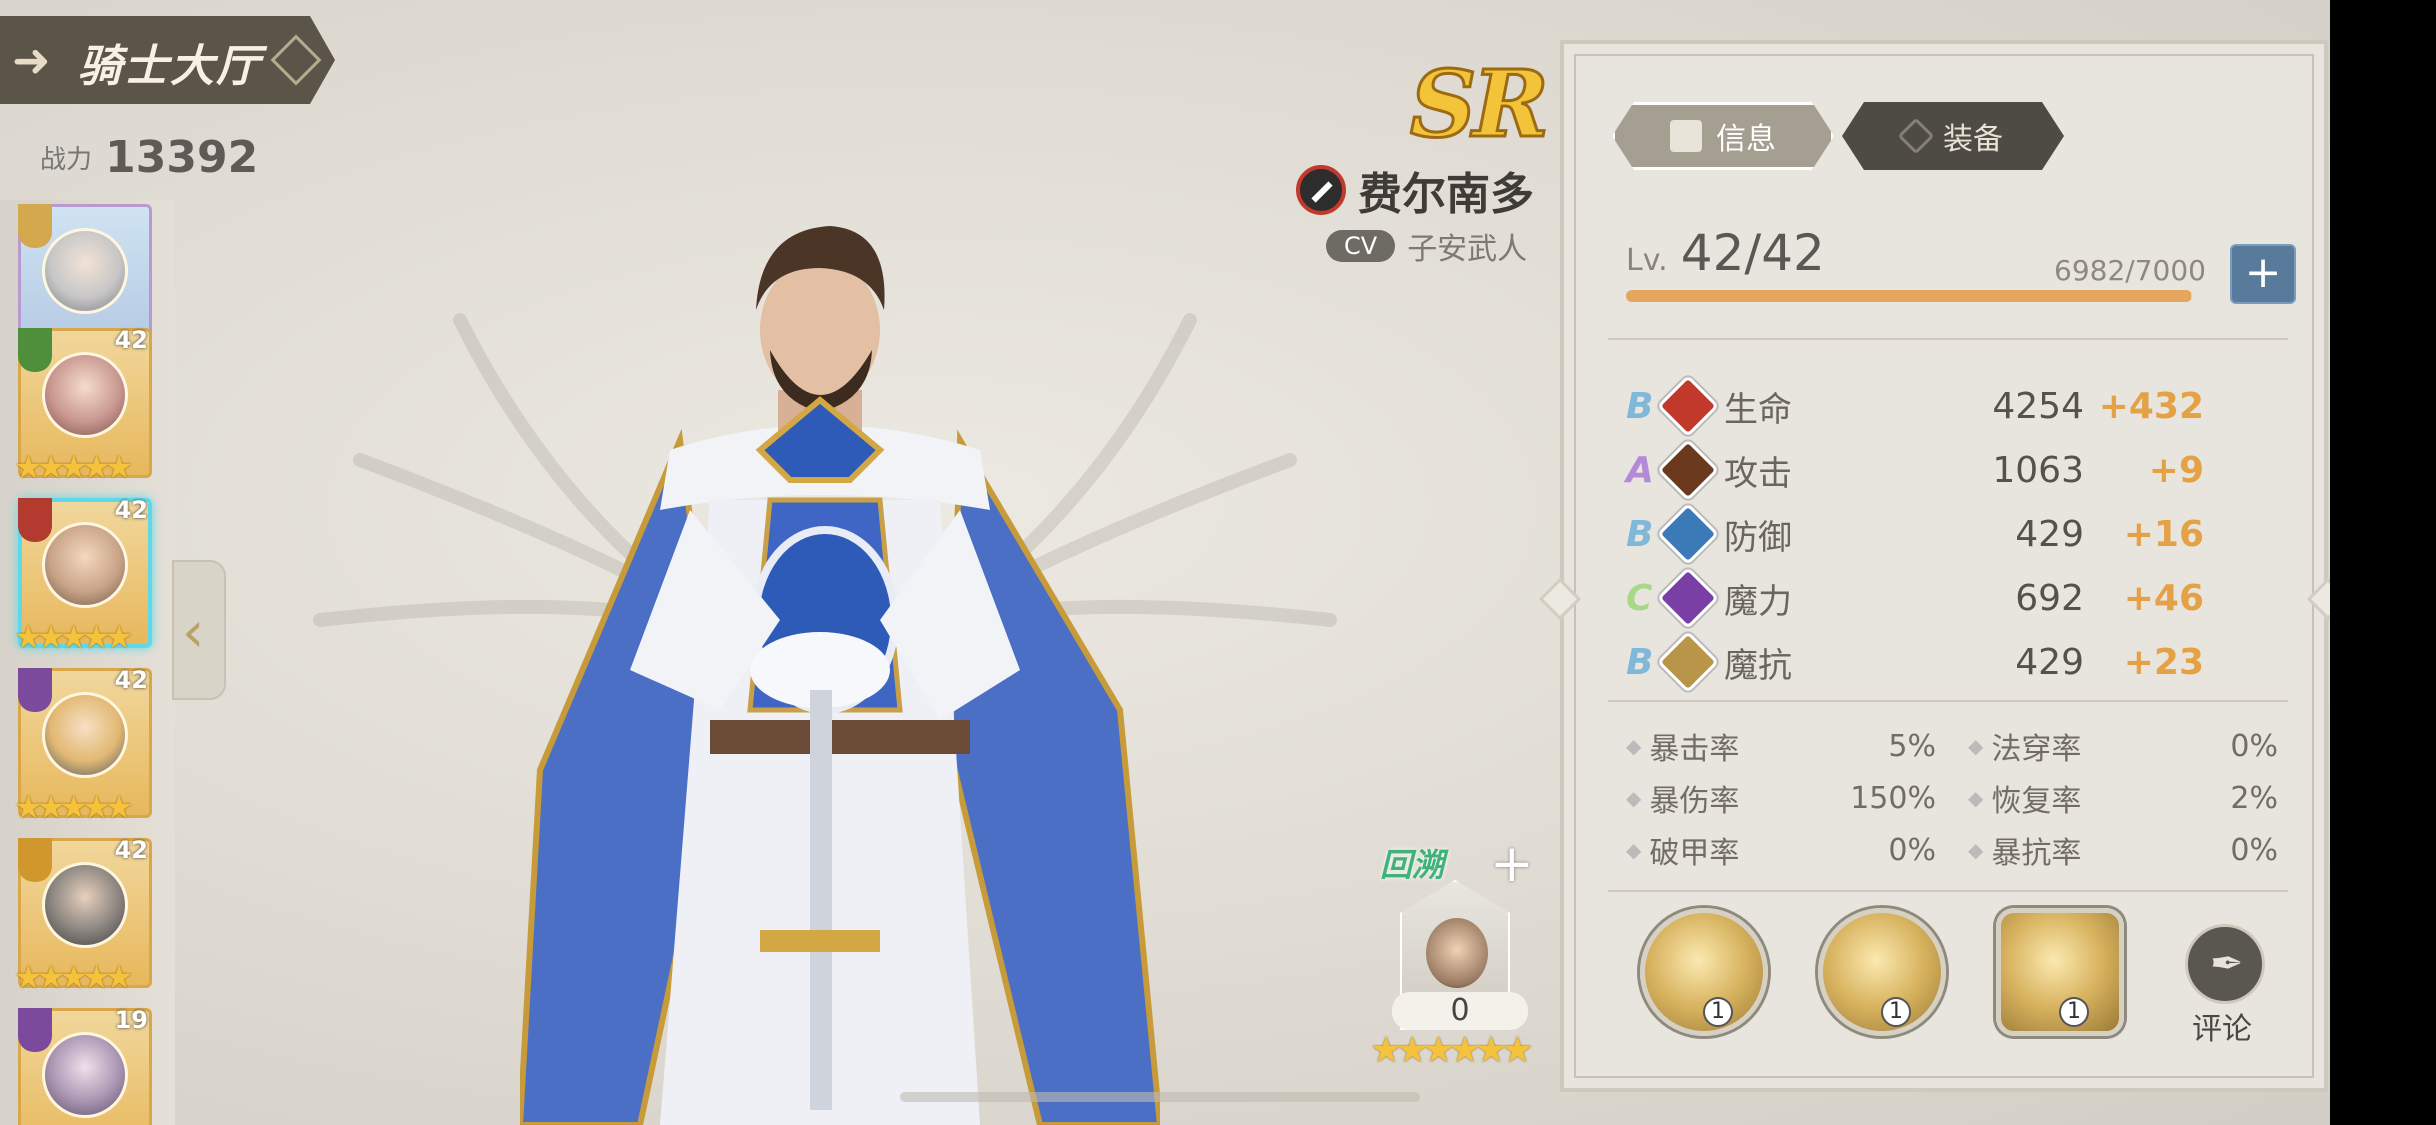 Image resolution: width=2436 pixels, height=1125 pixels. I want to click on voice-actor: CV 子安武人, so click(1426, 246).